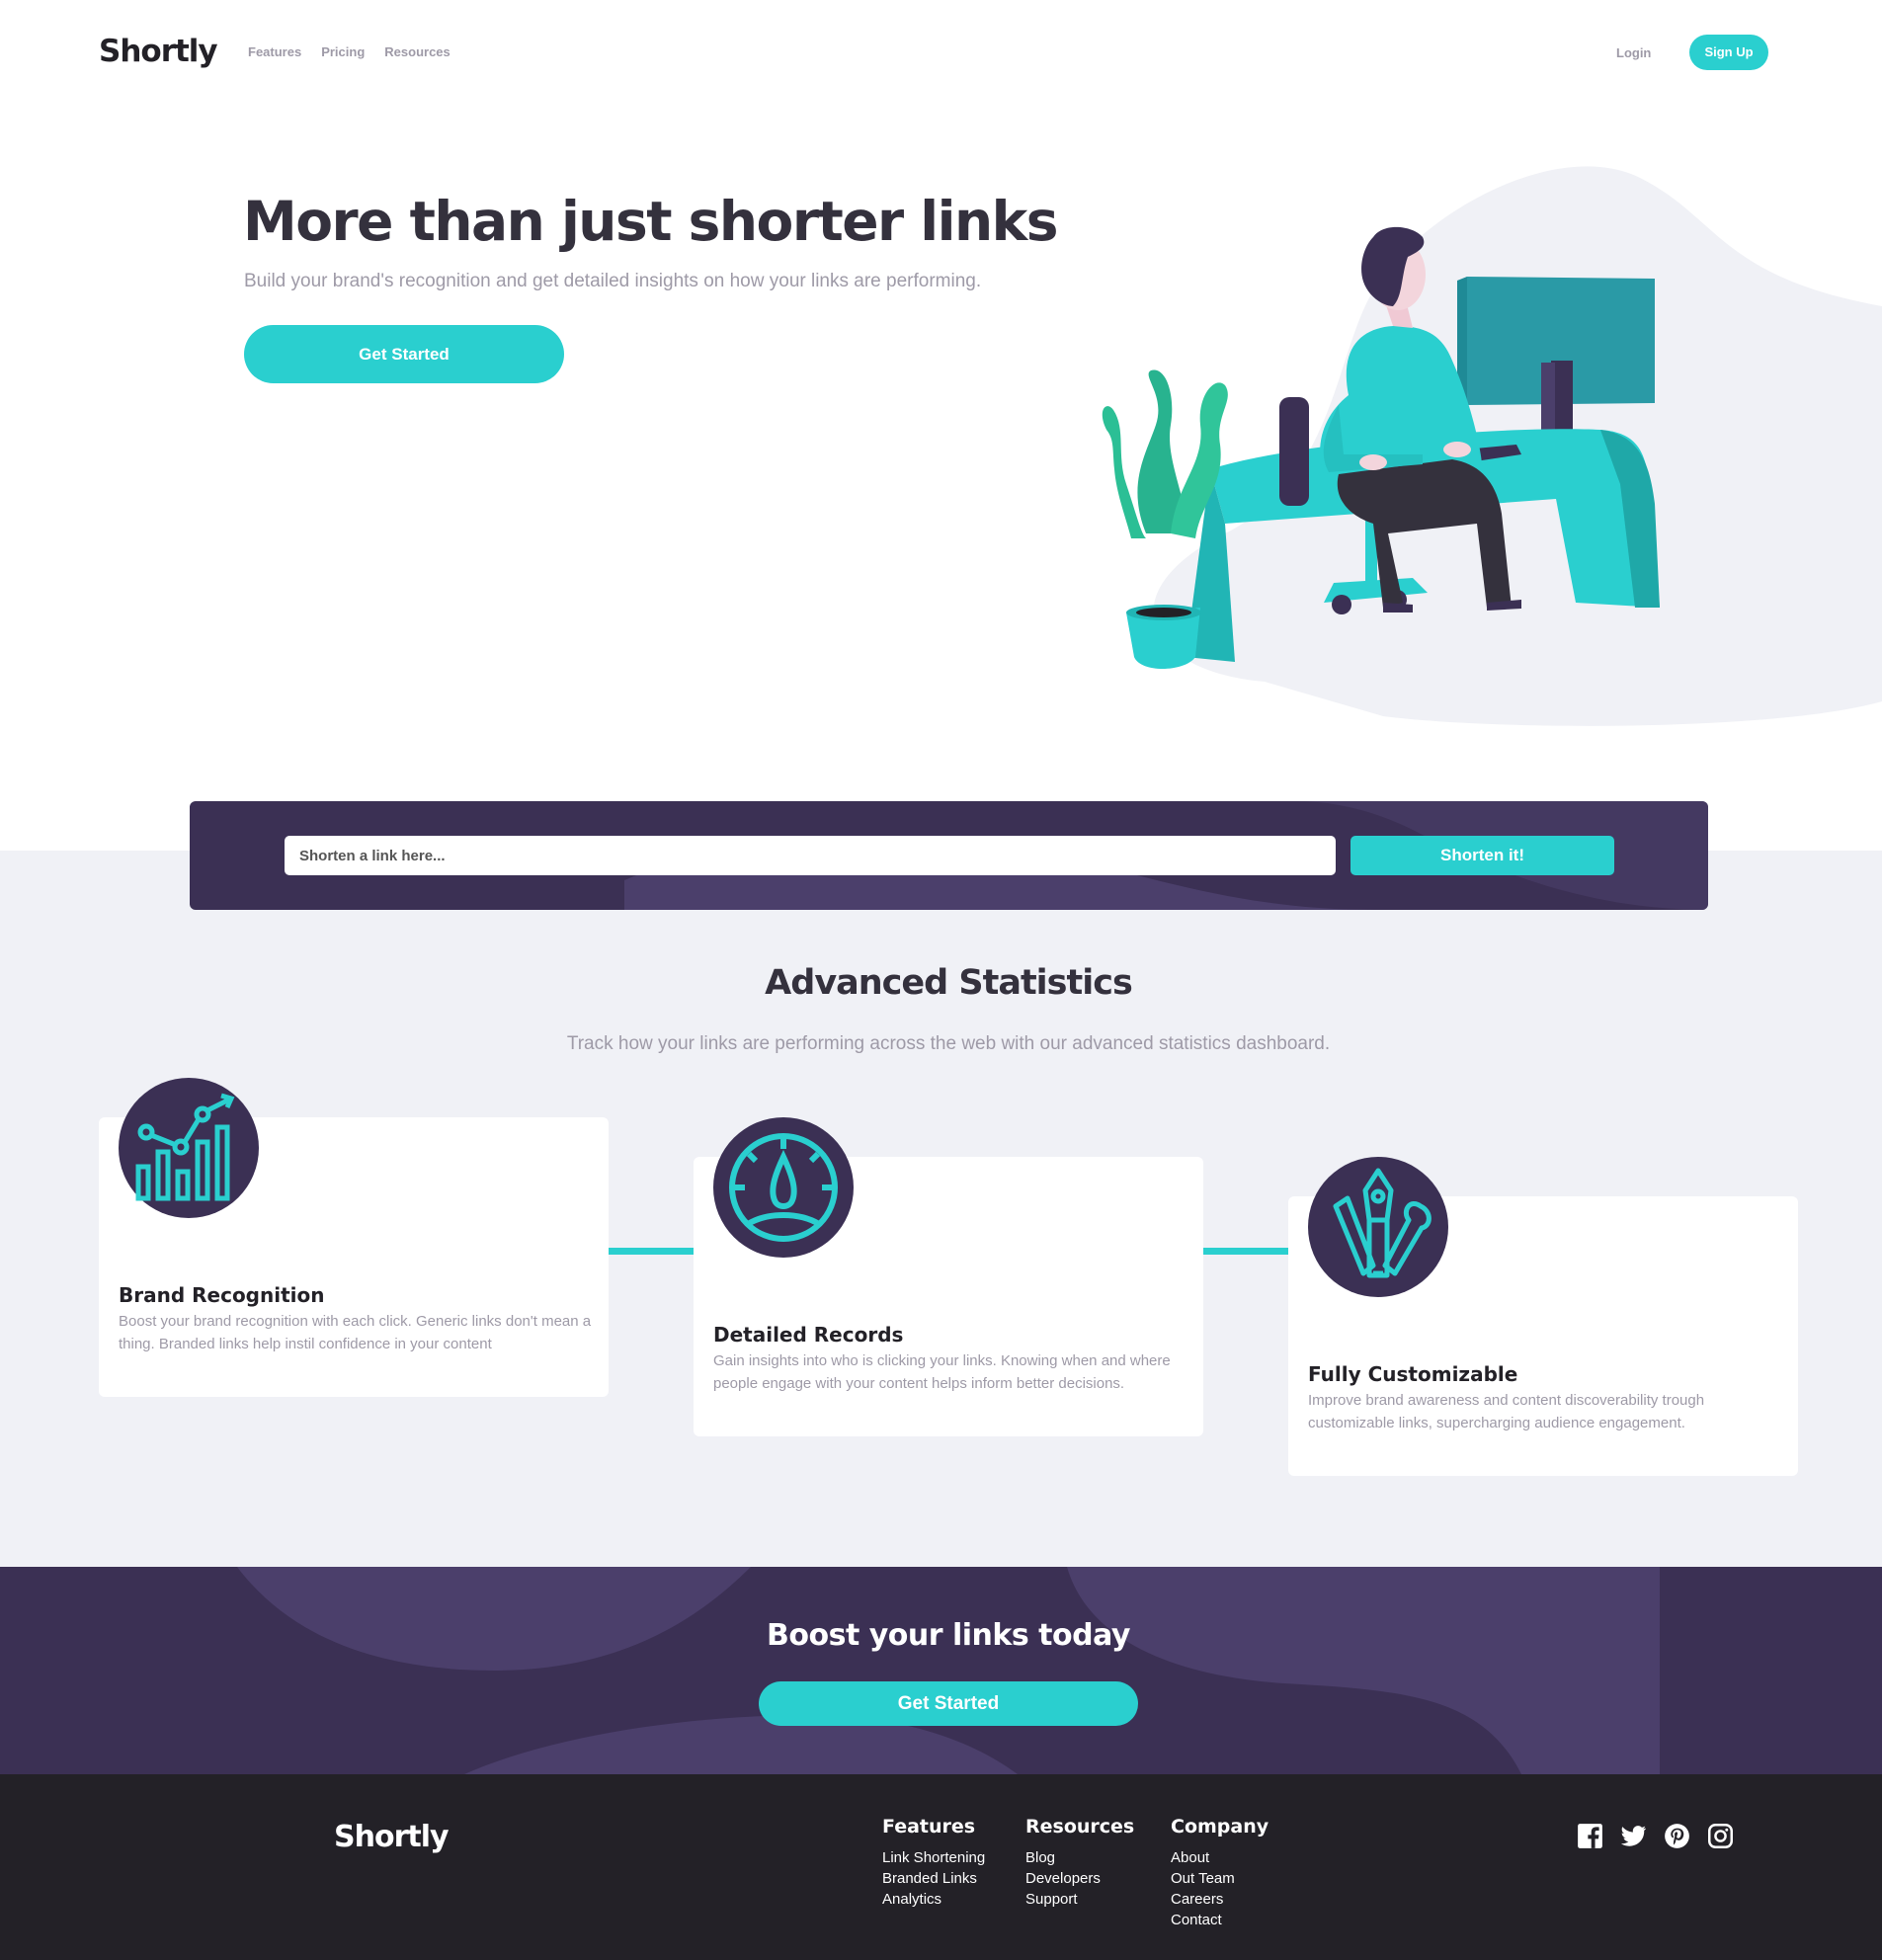 The image size is (1882, 1960). I want to click on footer-link: Out Team, so click(1219, 1878).